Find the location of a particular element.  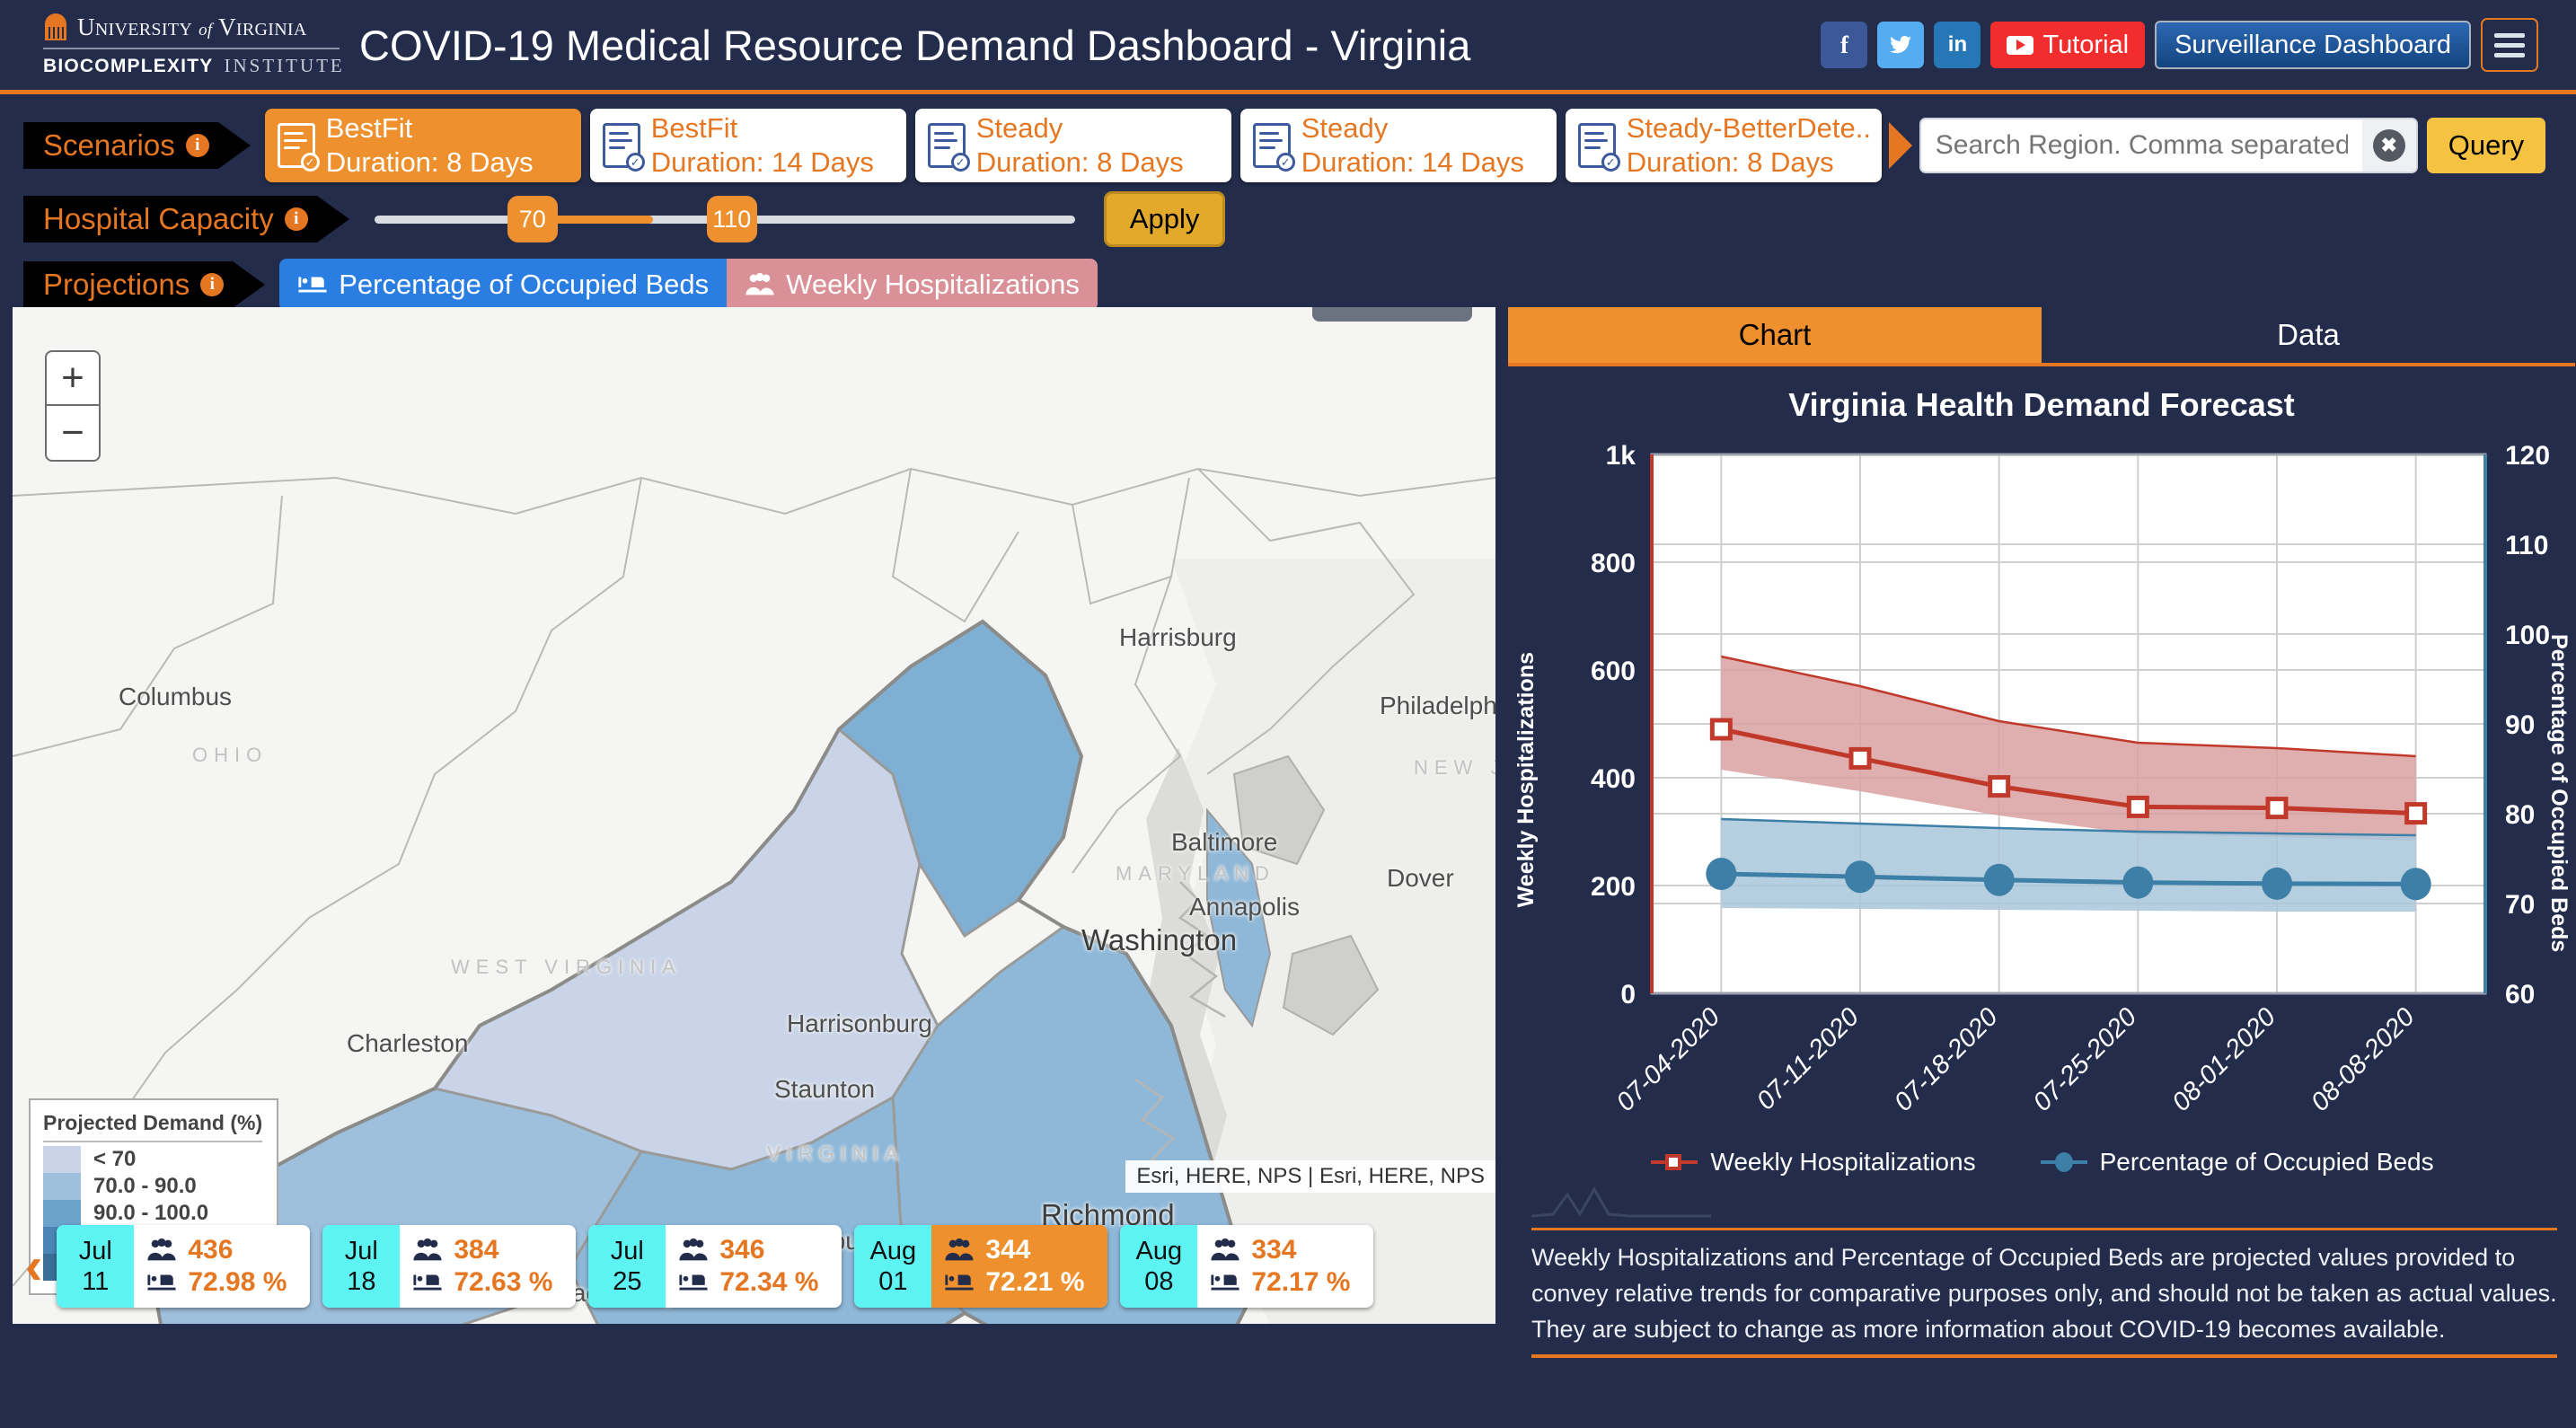

people-icon is located at coordinates (427, 1249).